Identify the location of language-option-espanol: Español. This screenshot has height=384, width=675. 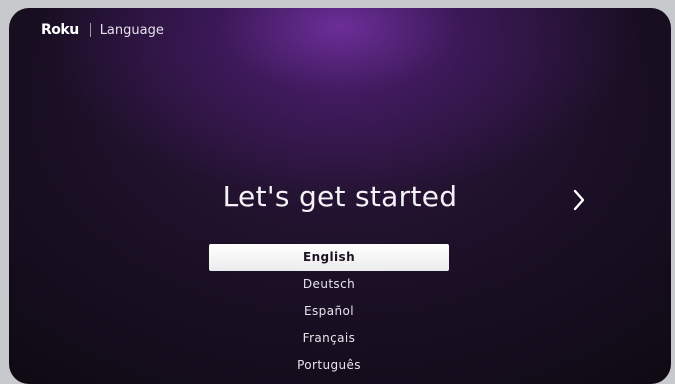
(329, 311).